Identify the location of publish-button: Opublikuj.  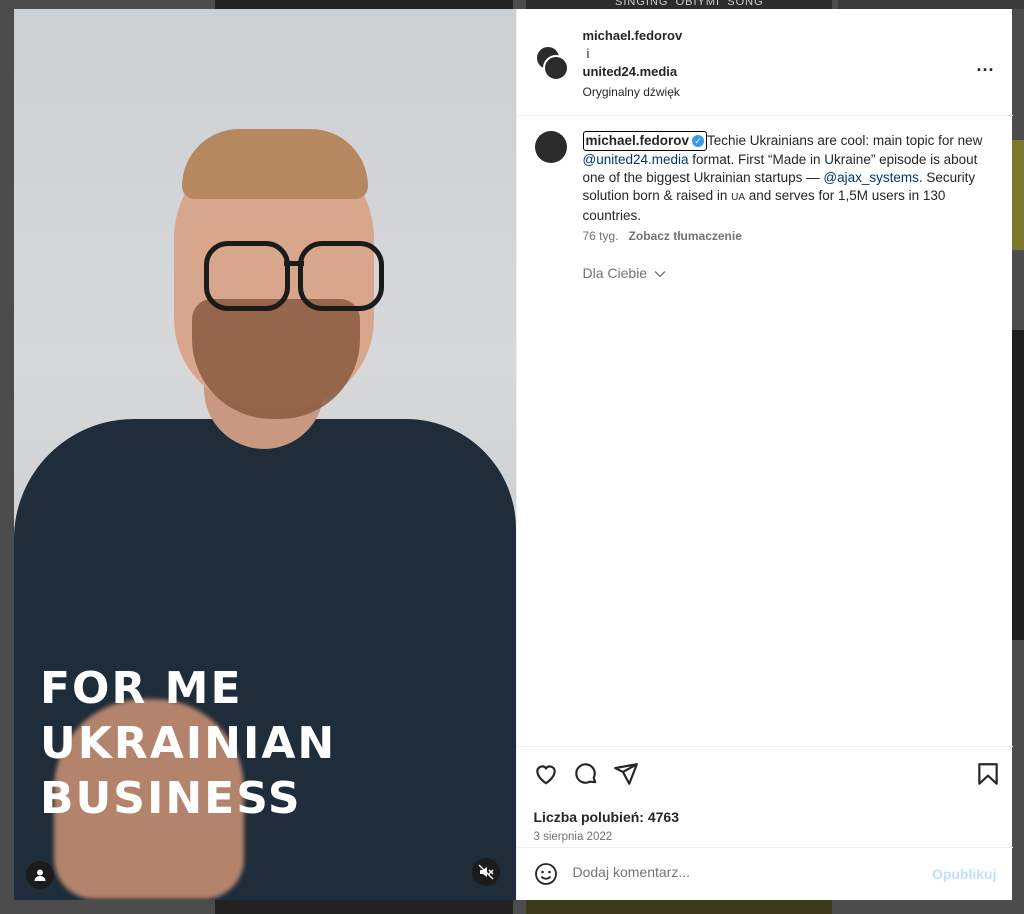
(964, 874).